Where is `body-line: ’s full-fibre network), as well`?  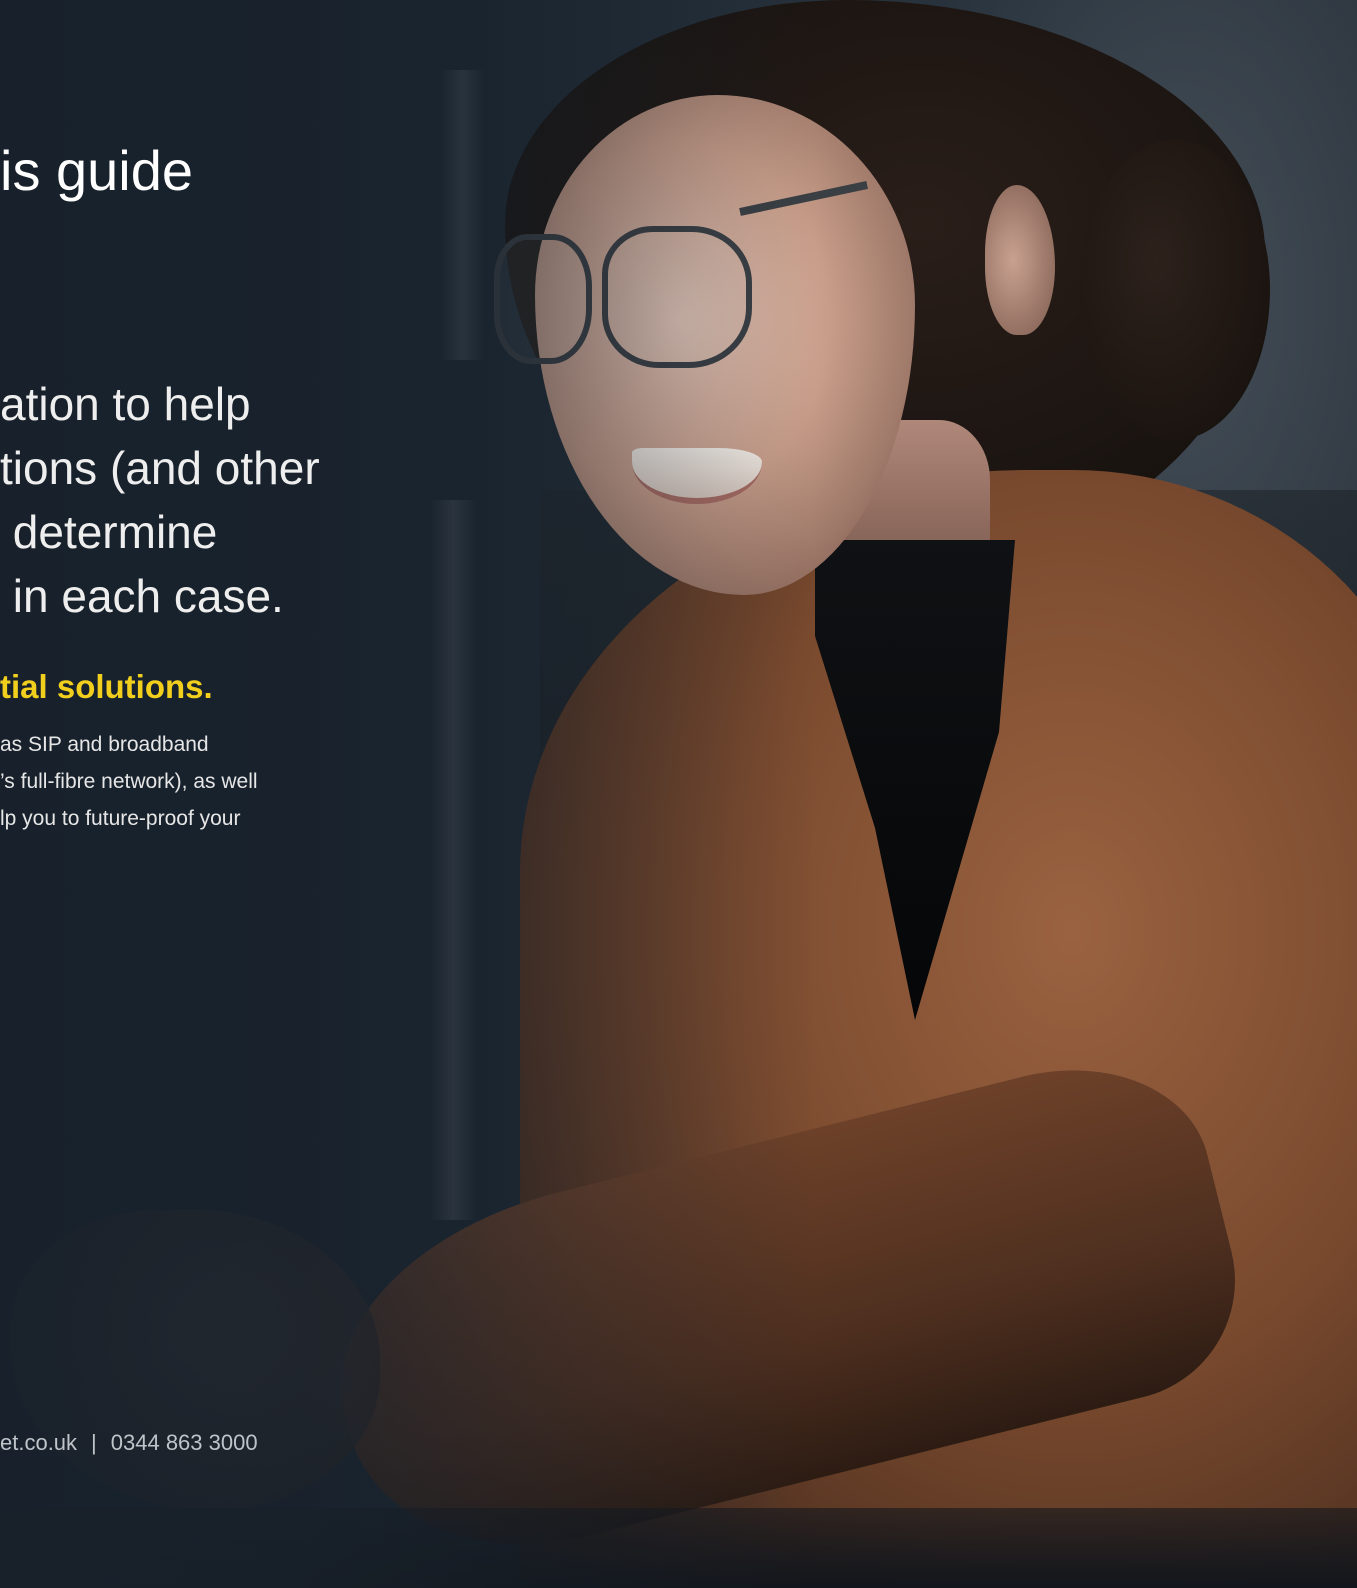 body-line: ’s full-fibre network), as well is located at coordinates (129, 781).